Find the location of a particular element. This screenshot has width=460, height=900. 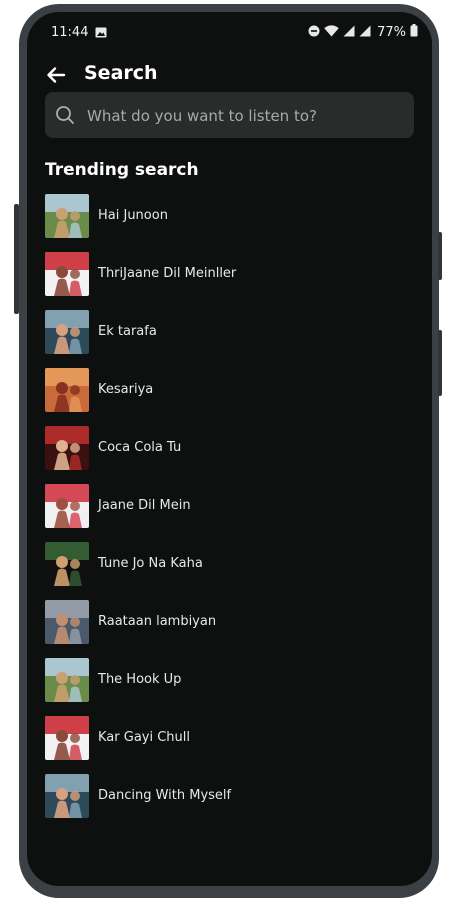

list-item: Dancing With Myself is located at coordinates (225, 797).